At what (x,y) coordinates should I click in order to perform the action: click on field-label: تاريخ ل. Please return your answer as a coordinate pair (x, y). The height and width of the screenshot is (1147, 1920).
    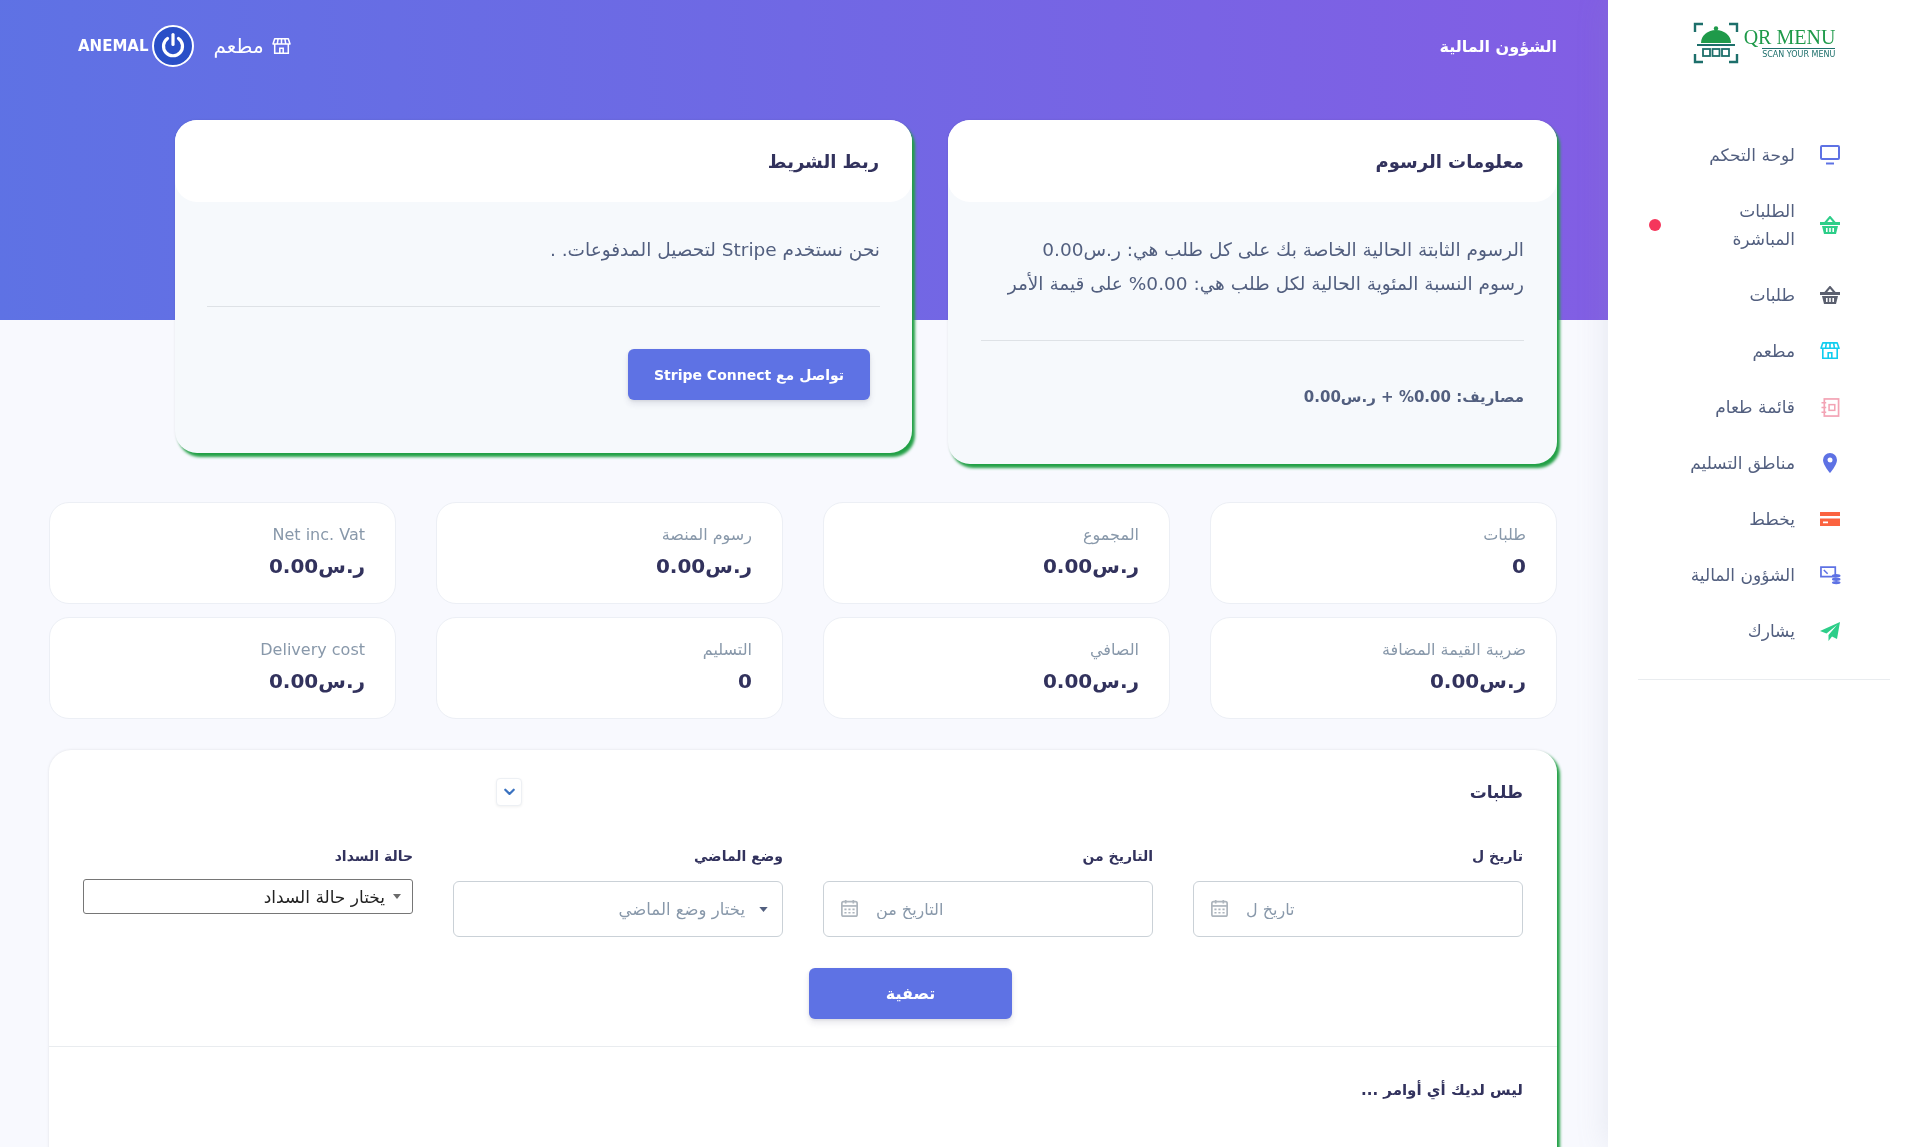
    Looking at the image, I should click on (1497, 857).